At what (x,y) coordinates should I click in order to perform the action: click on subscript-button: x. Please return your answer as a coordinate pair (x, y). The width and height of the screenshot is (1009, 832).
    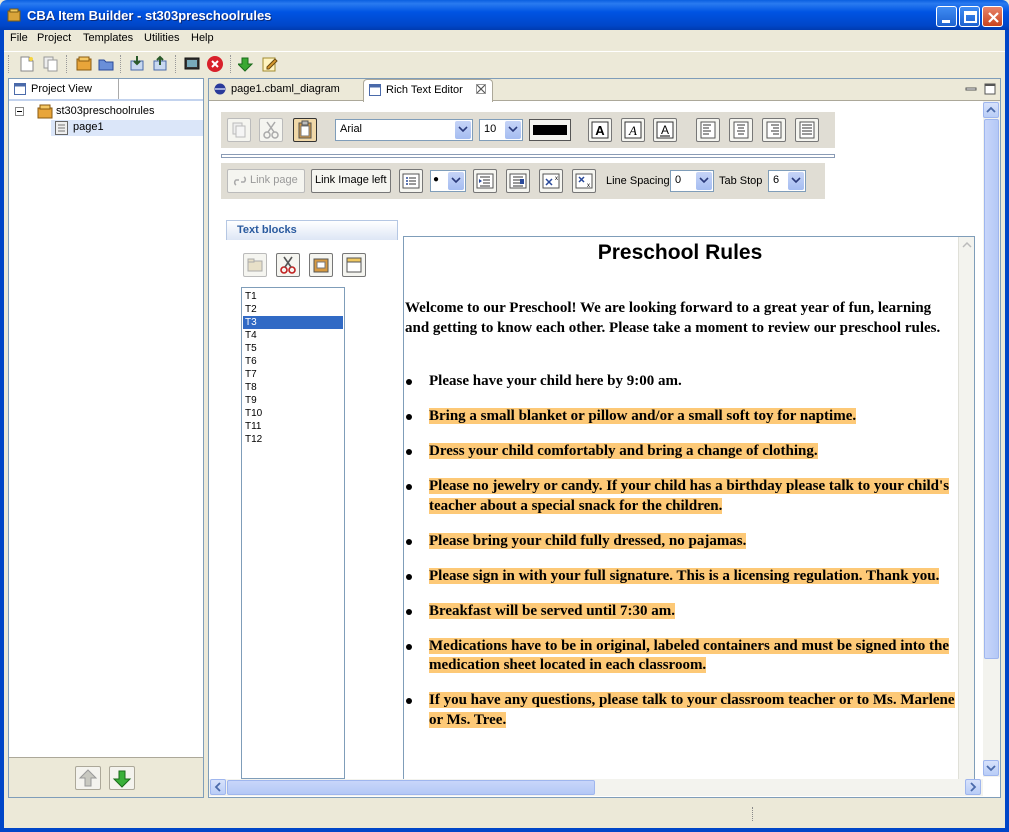
    Looking at the image, I should click on (584, 181).